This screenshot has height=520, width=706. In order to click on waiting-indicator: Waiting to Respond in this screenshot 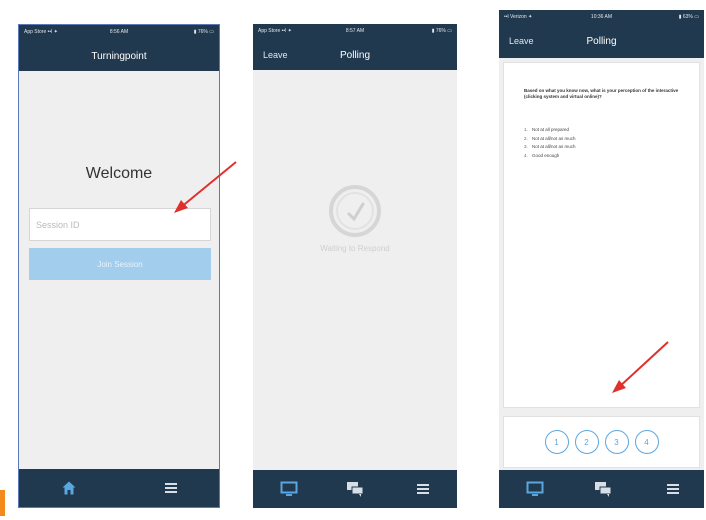, I will do `click(355, 218)`.